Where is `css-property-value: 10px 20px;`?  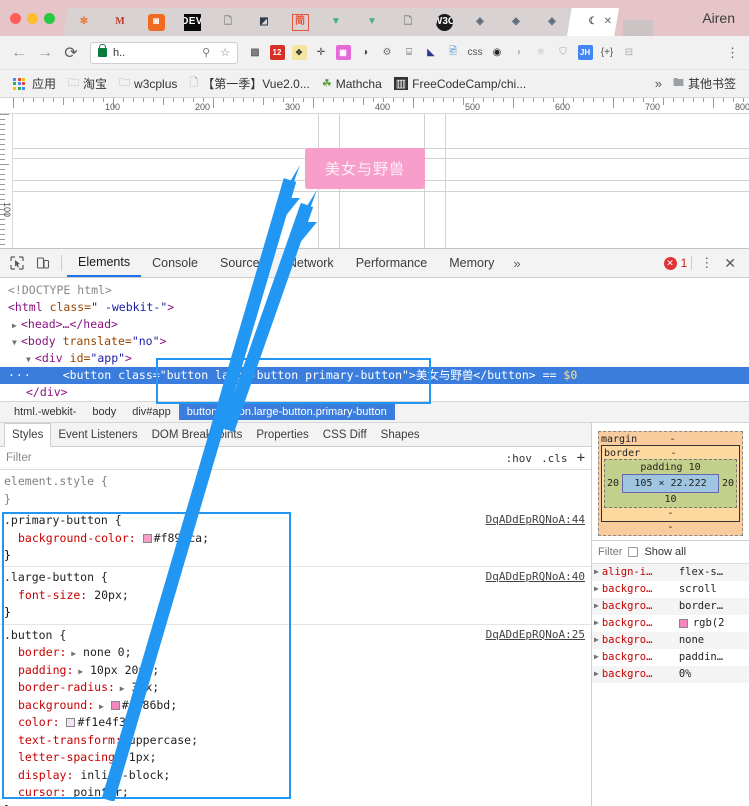
css-property-value: 10px 20px; is located at coordinates (124, 670).